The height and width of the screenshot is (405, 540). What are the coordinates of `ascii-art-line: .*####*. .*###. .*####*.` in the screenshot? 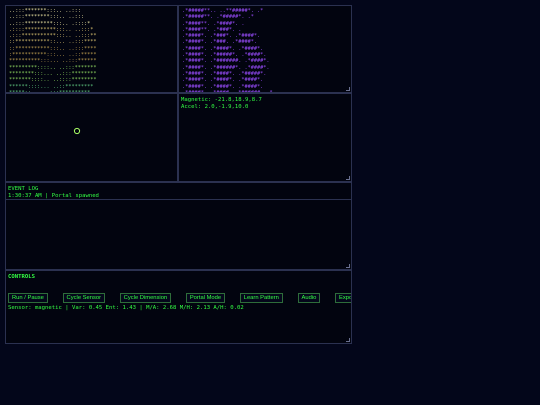 It's located at (219, 42).